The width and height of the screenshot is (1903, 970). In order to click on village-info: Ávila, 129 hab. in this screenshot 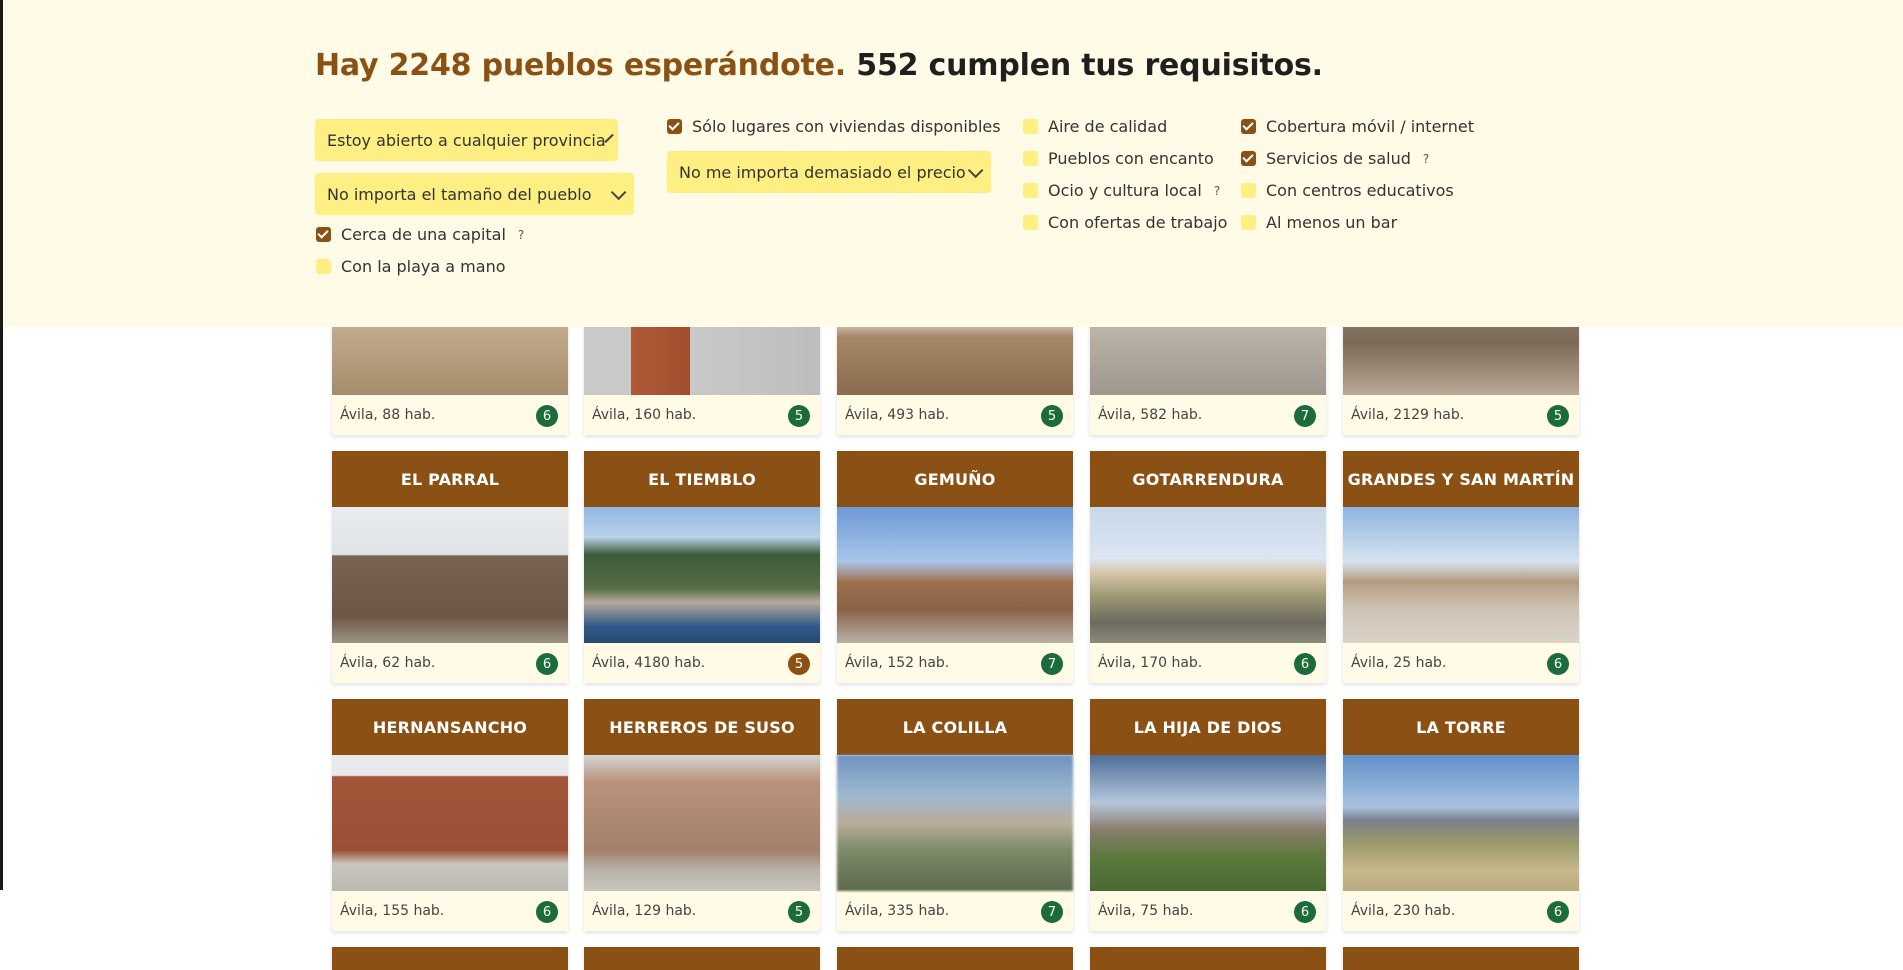, I will do `click(644, 911)`.